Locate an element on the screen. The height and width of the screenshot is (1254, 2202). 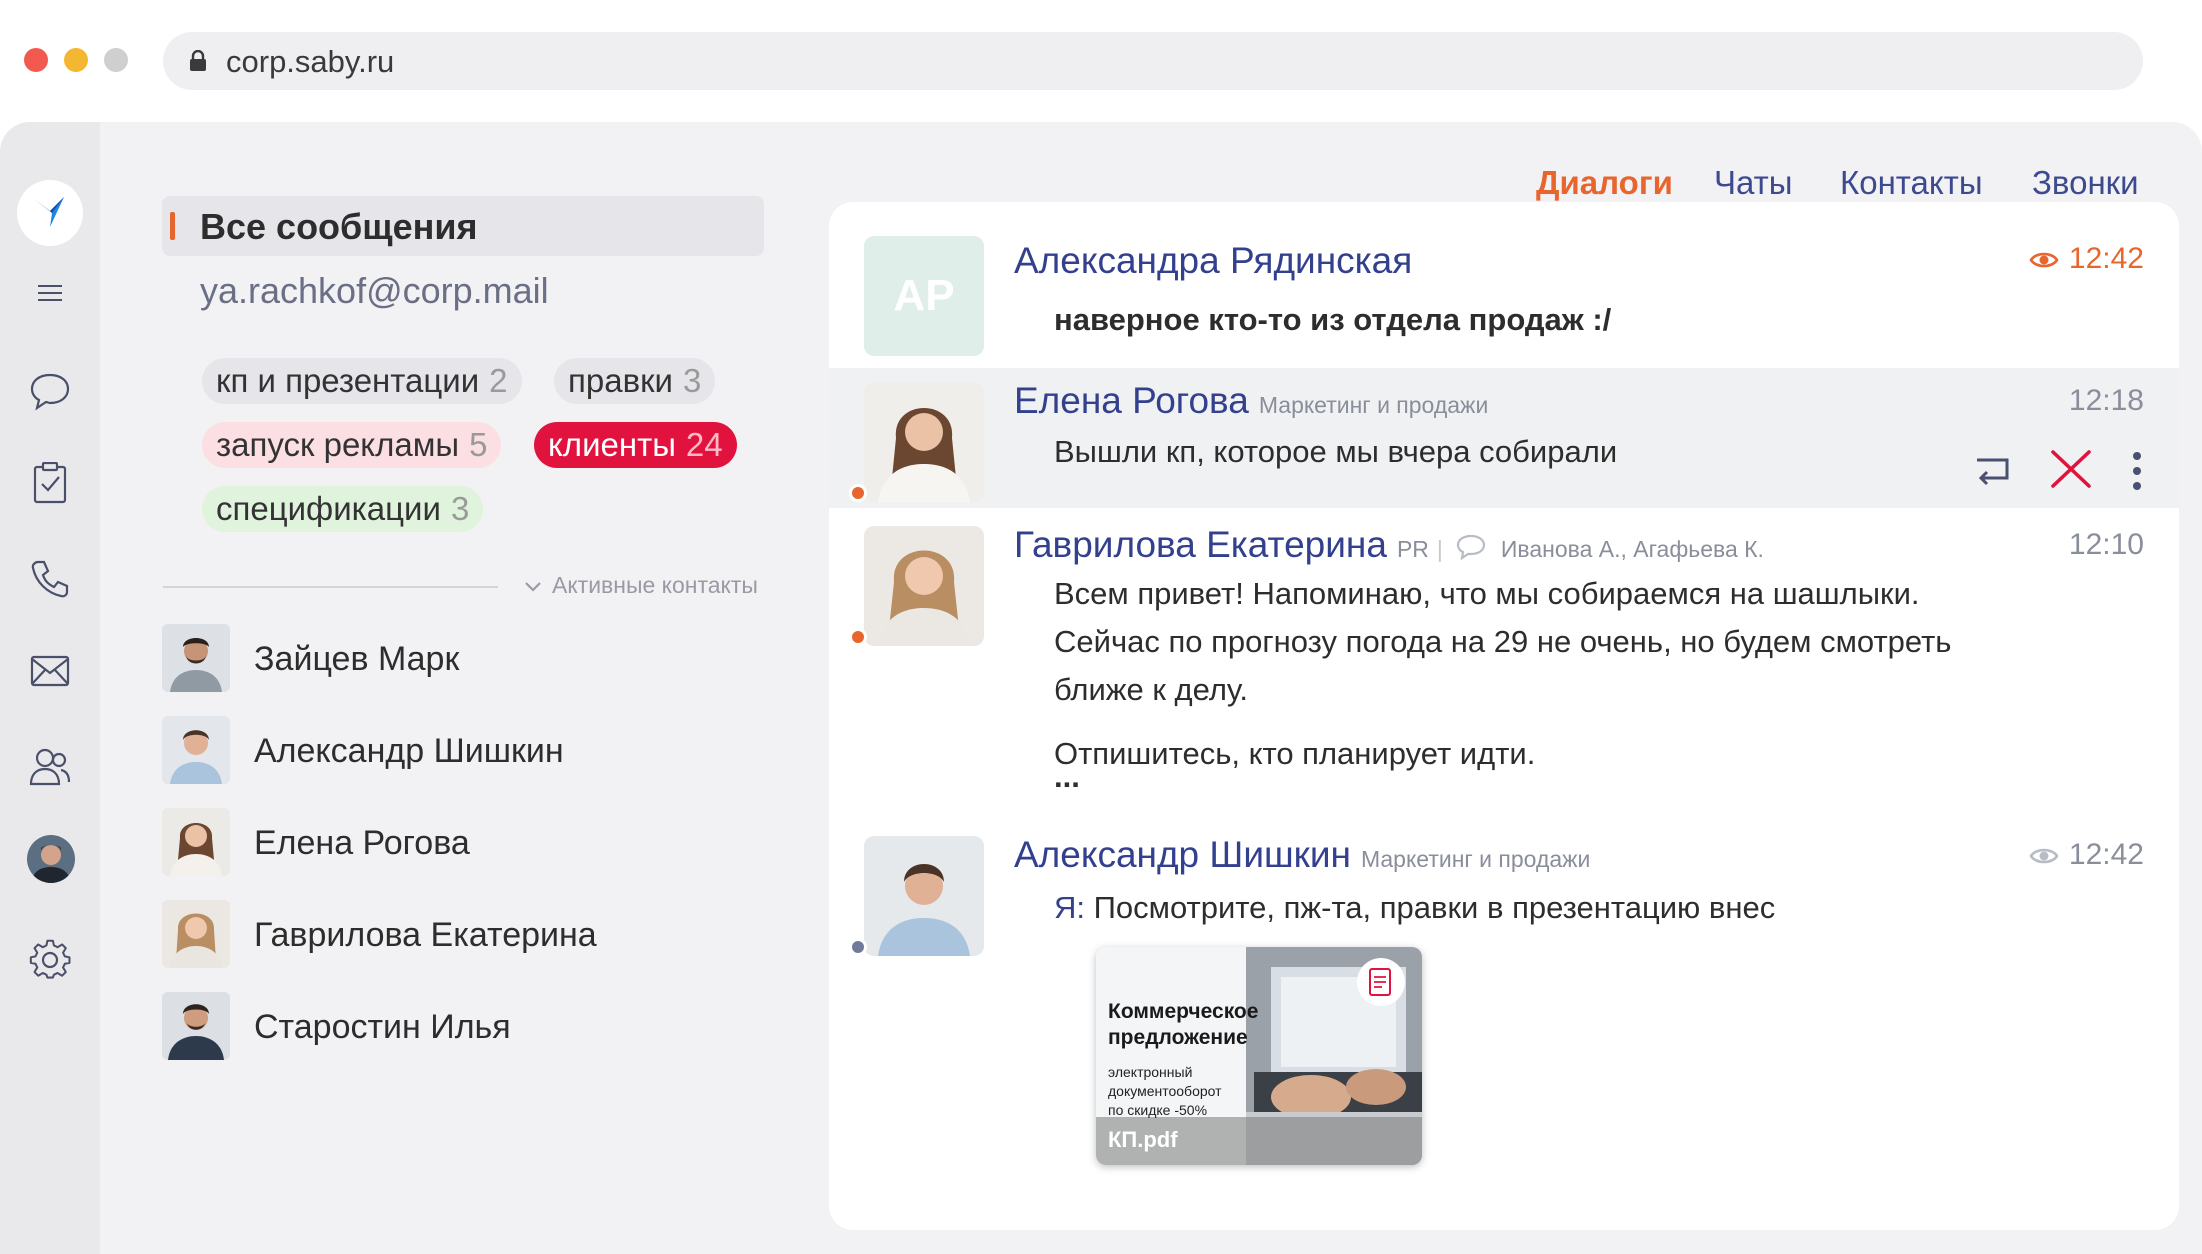
folder-chip: спецификации 3 is located at coordinates (343, 509).